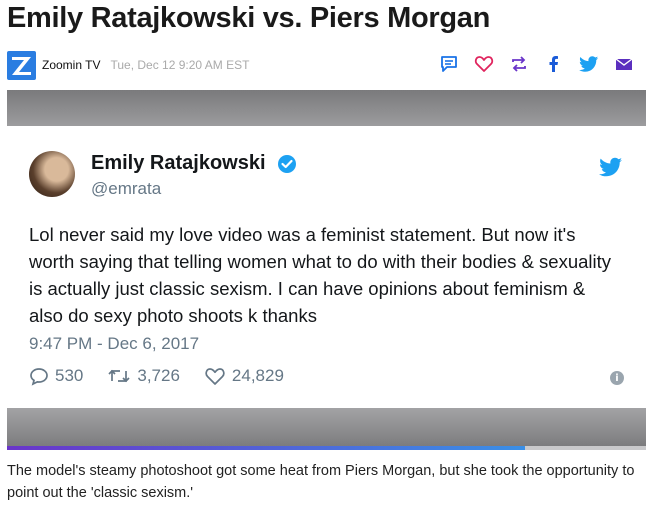  Describe the element at coordinates (617, 378) in the screenshot. I see `info-icon: i` at that location.